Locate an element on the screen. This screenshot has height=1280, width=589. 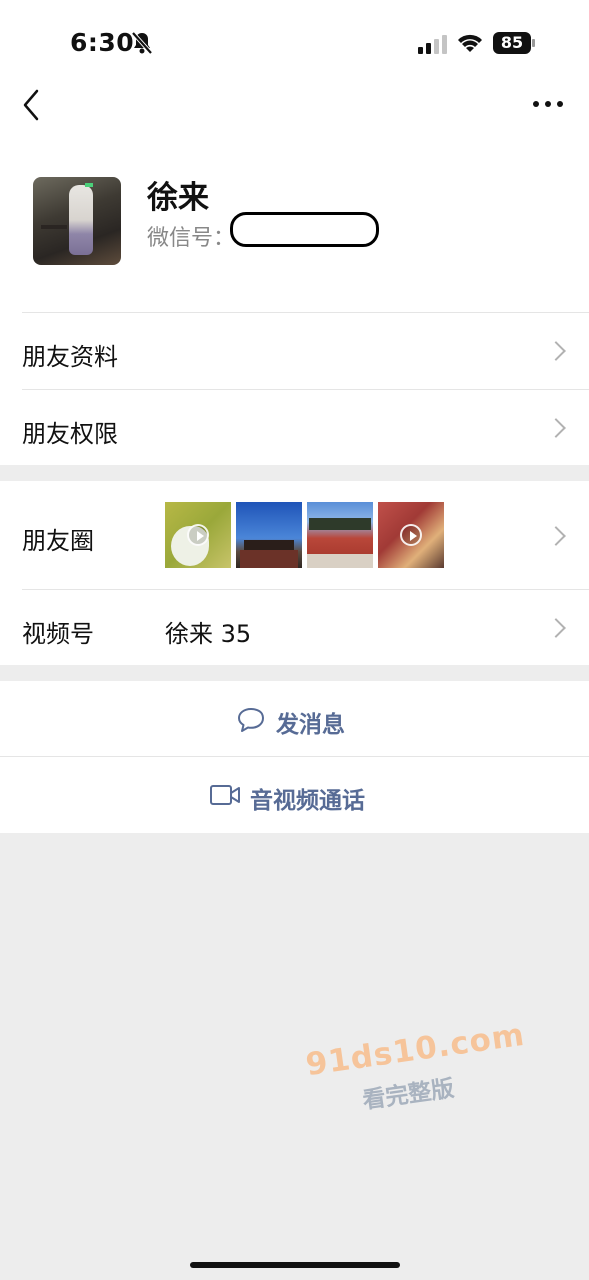
video-camera-icon is located at coordinates (225, 795).